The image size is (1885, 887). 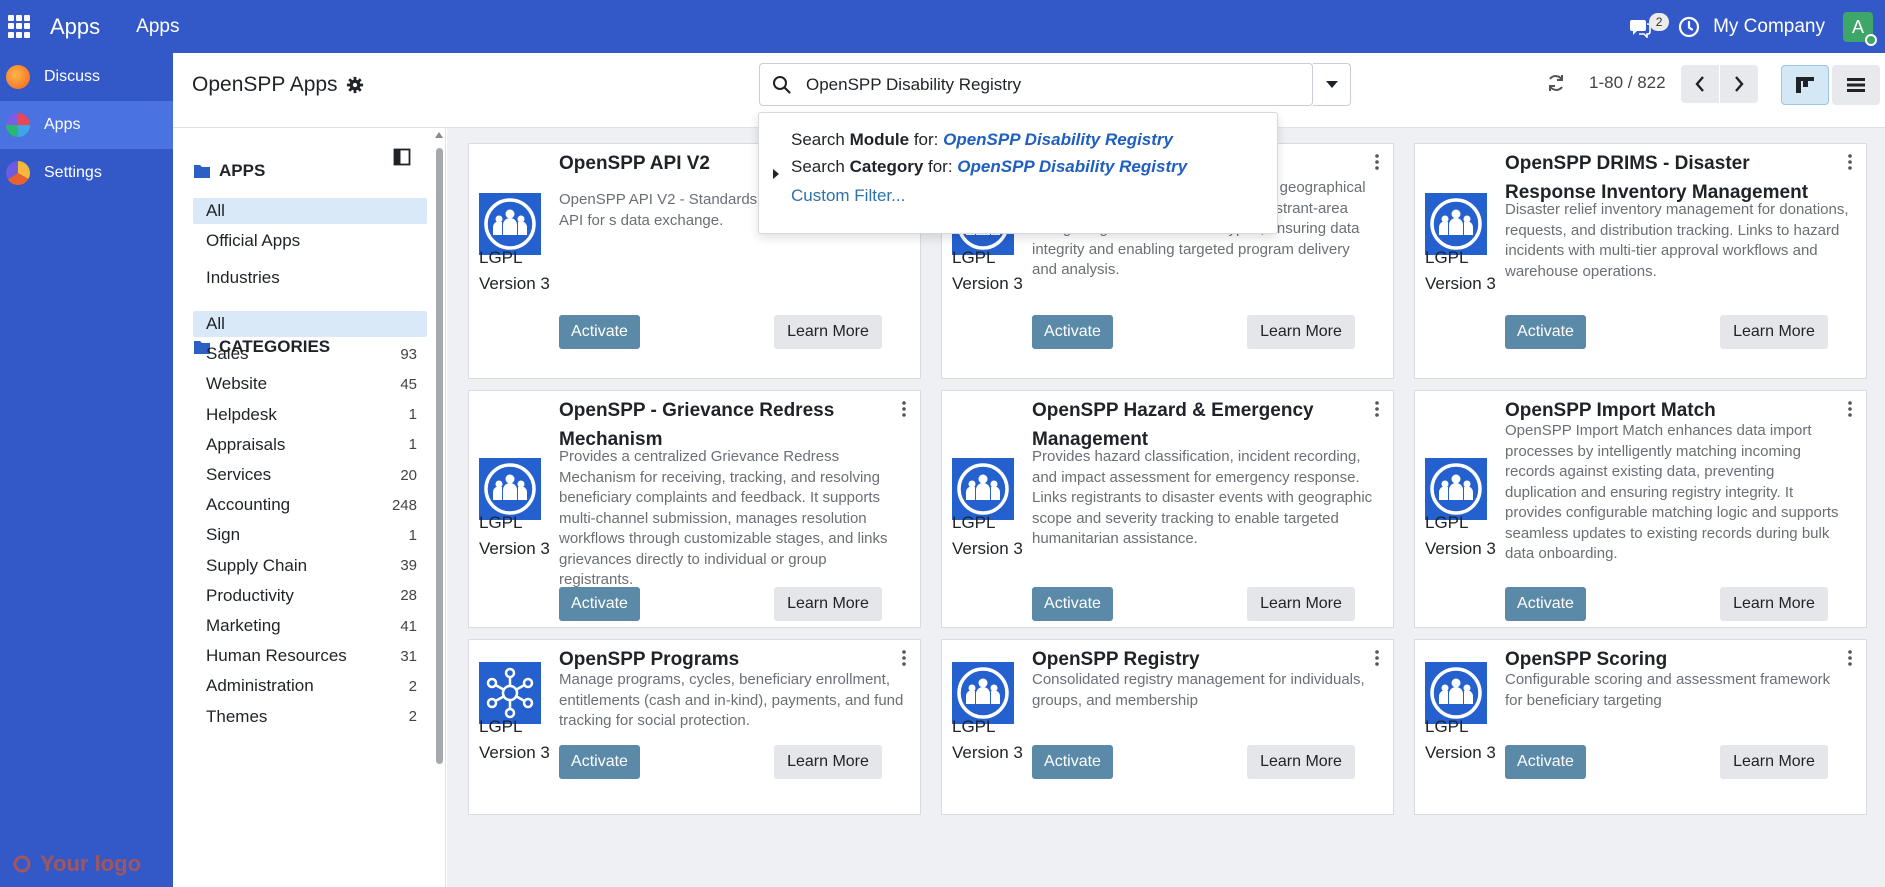 I want to click on chat-icon, so click(x=1640, y=28).